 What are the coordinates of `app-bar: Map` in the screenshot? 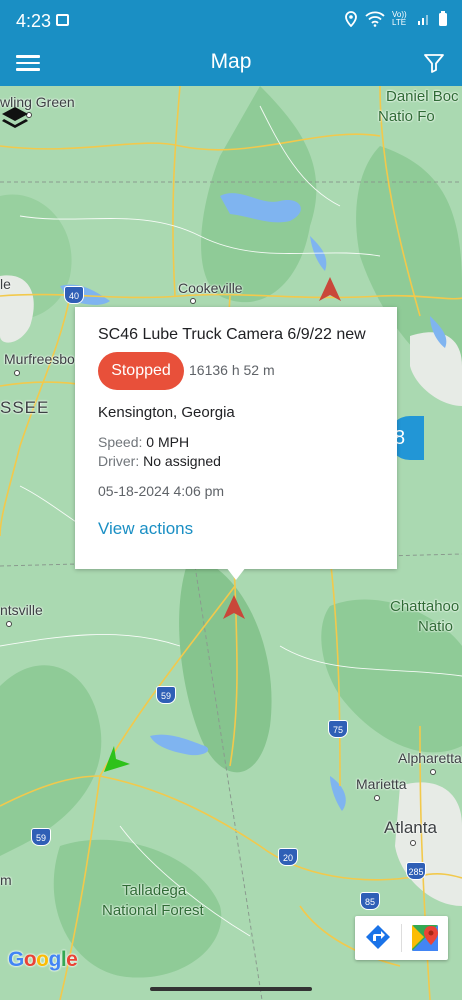 It's located at (231, 64).